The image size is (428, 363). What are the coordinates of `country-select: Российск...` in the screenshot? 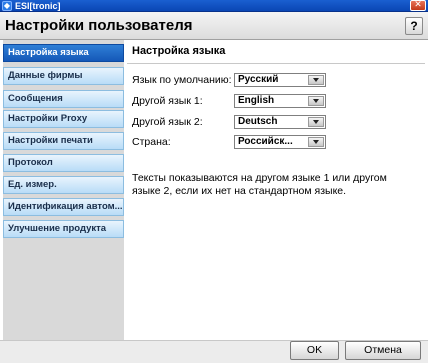 It's located at (280, 142).